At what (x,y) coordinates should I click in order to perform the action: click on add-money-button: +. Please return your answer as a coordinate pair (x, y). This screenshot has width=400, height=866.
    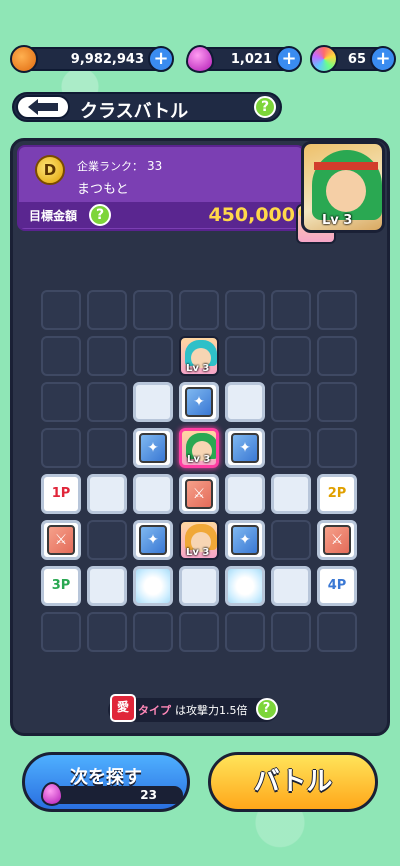
    Looking at the image, I should click on (161, 59).